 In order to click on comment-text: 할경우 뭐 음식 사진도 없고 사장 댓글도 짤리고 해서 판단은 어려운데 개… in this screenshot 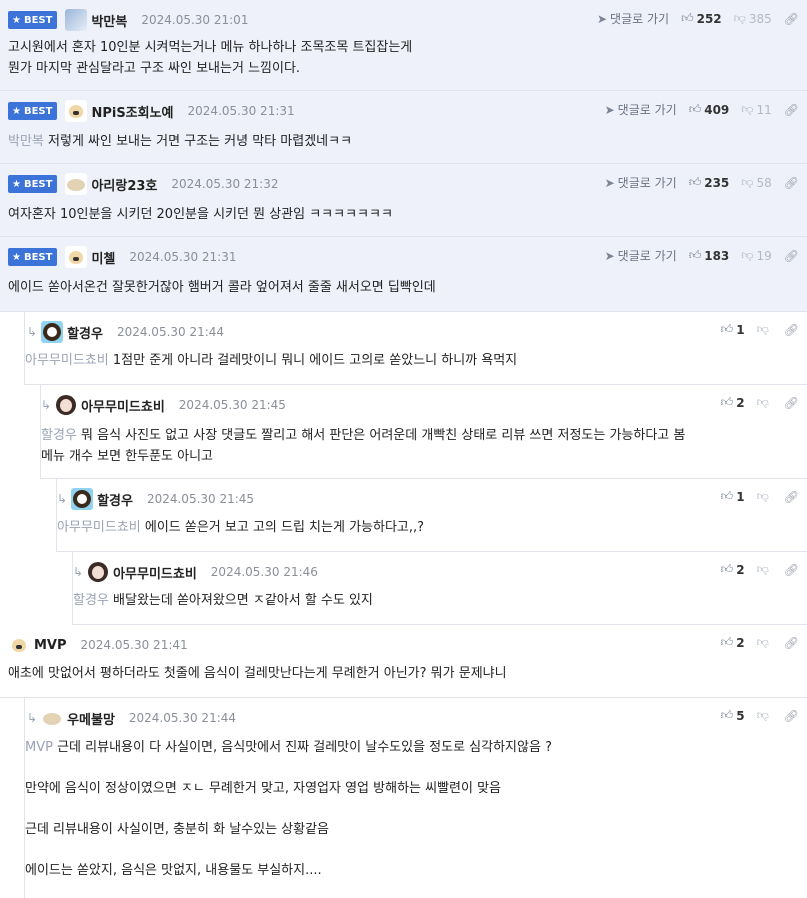, I will do `click(363, 446)`.